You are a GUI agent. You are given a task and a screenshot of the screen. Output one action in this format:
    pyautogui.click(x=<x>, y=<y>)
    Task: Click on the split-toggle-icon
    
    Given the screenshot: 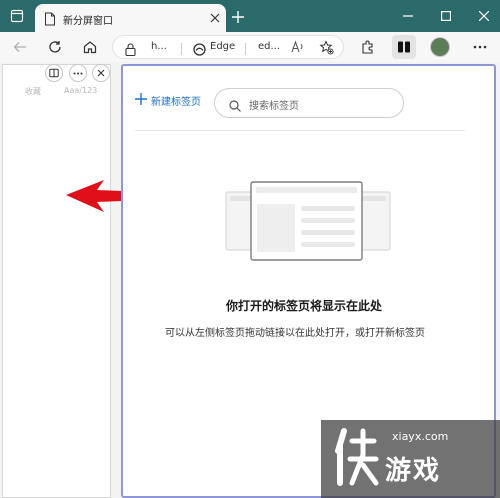 What is the action you would take?
    pyautogui.click(x=54, y=73)
    